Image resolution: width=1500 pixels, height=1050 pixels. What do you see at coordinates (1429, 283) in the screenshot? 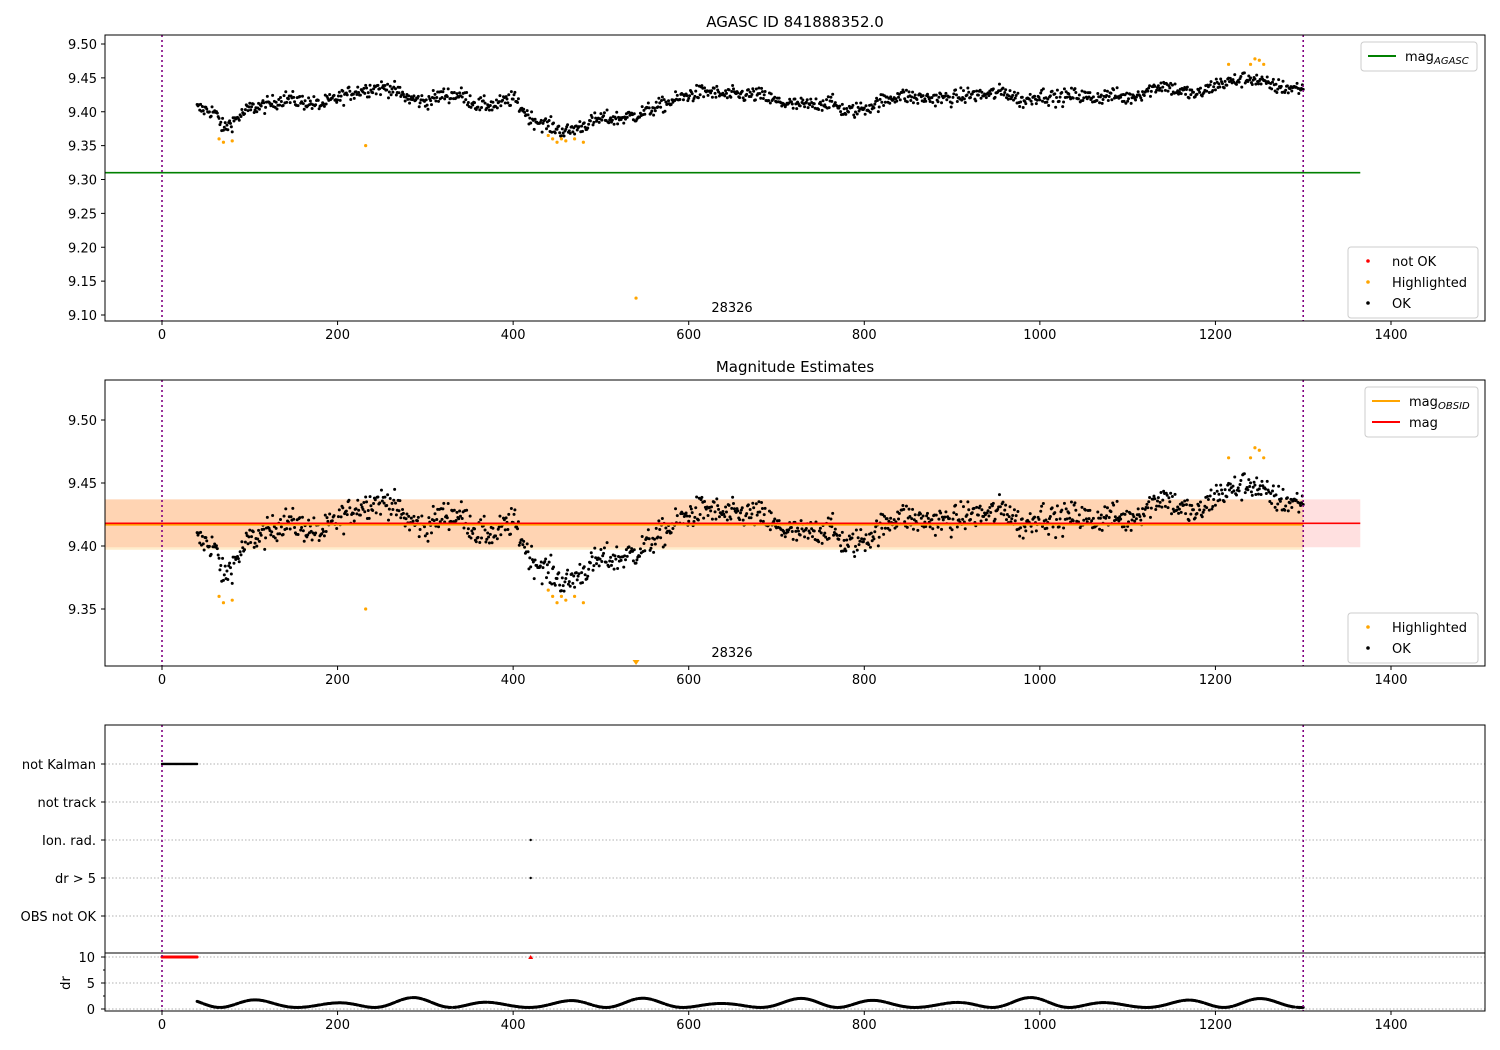
I see `legend-label: Highlighted` at bounding box center [1429, 283].